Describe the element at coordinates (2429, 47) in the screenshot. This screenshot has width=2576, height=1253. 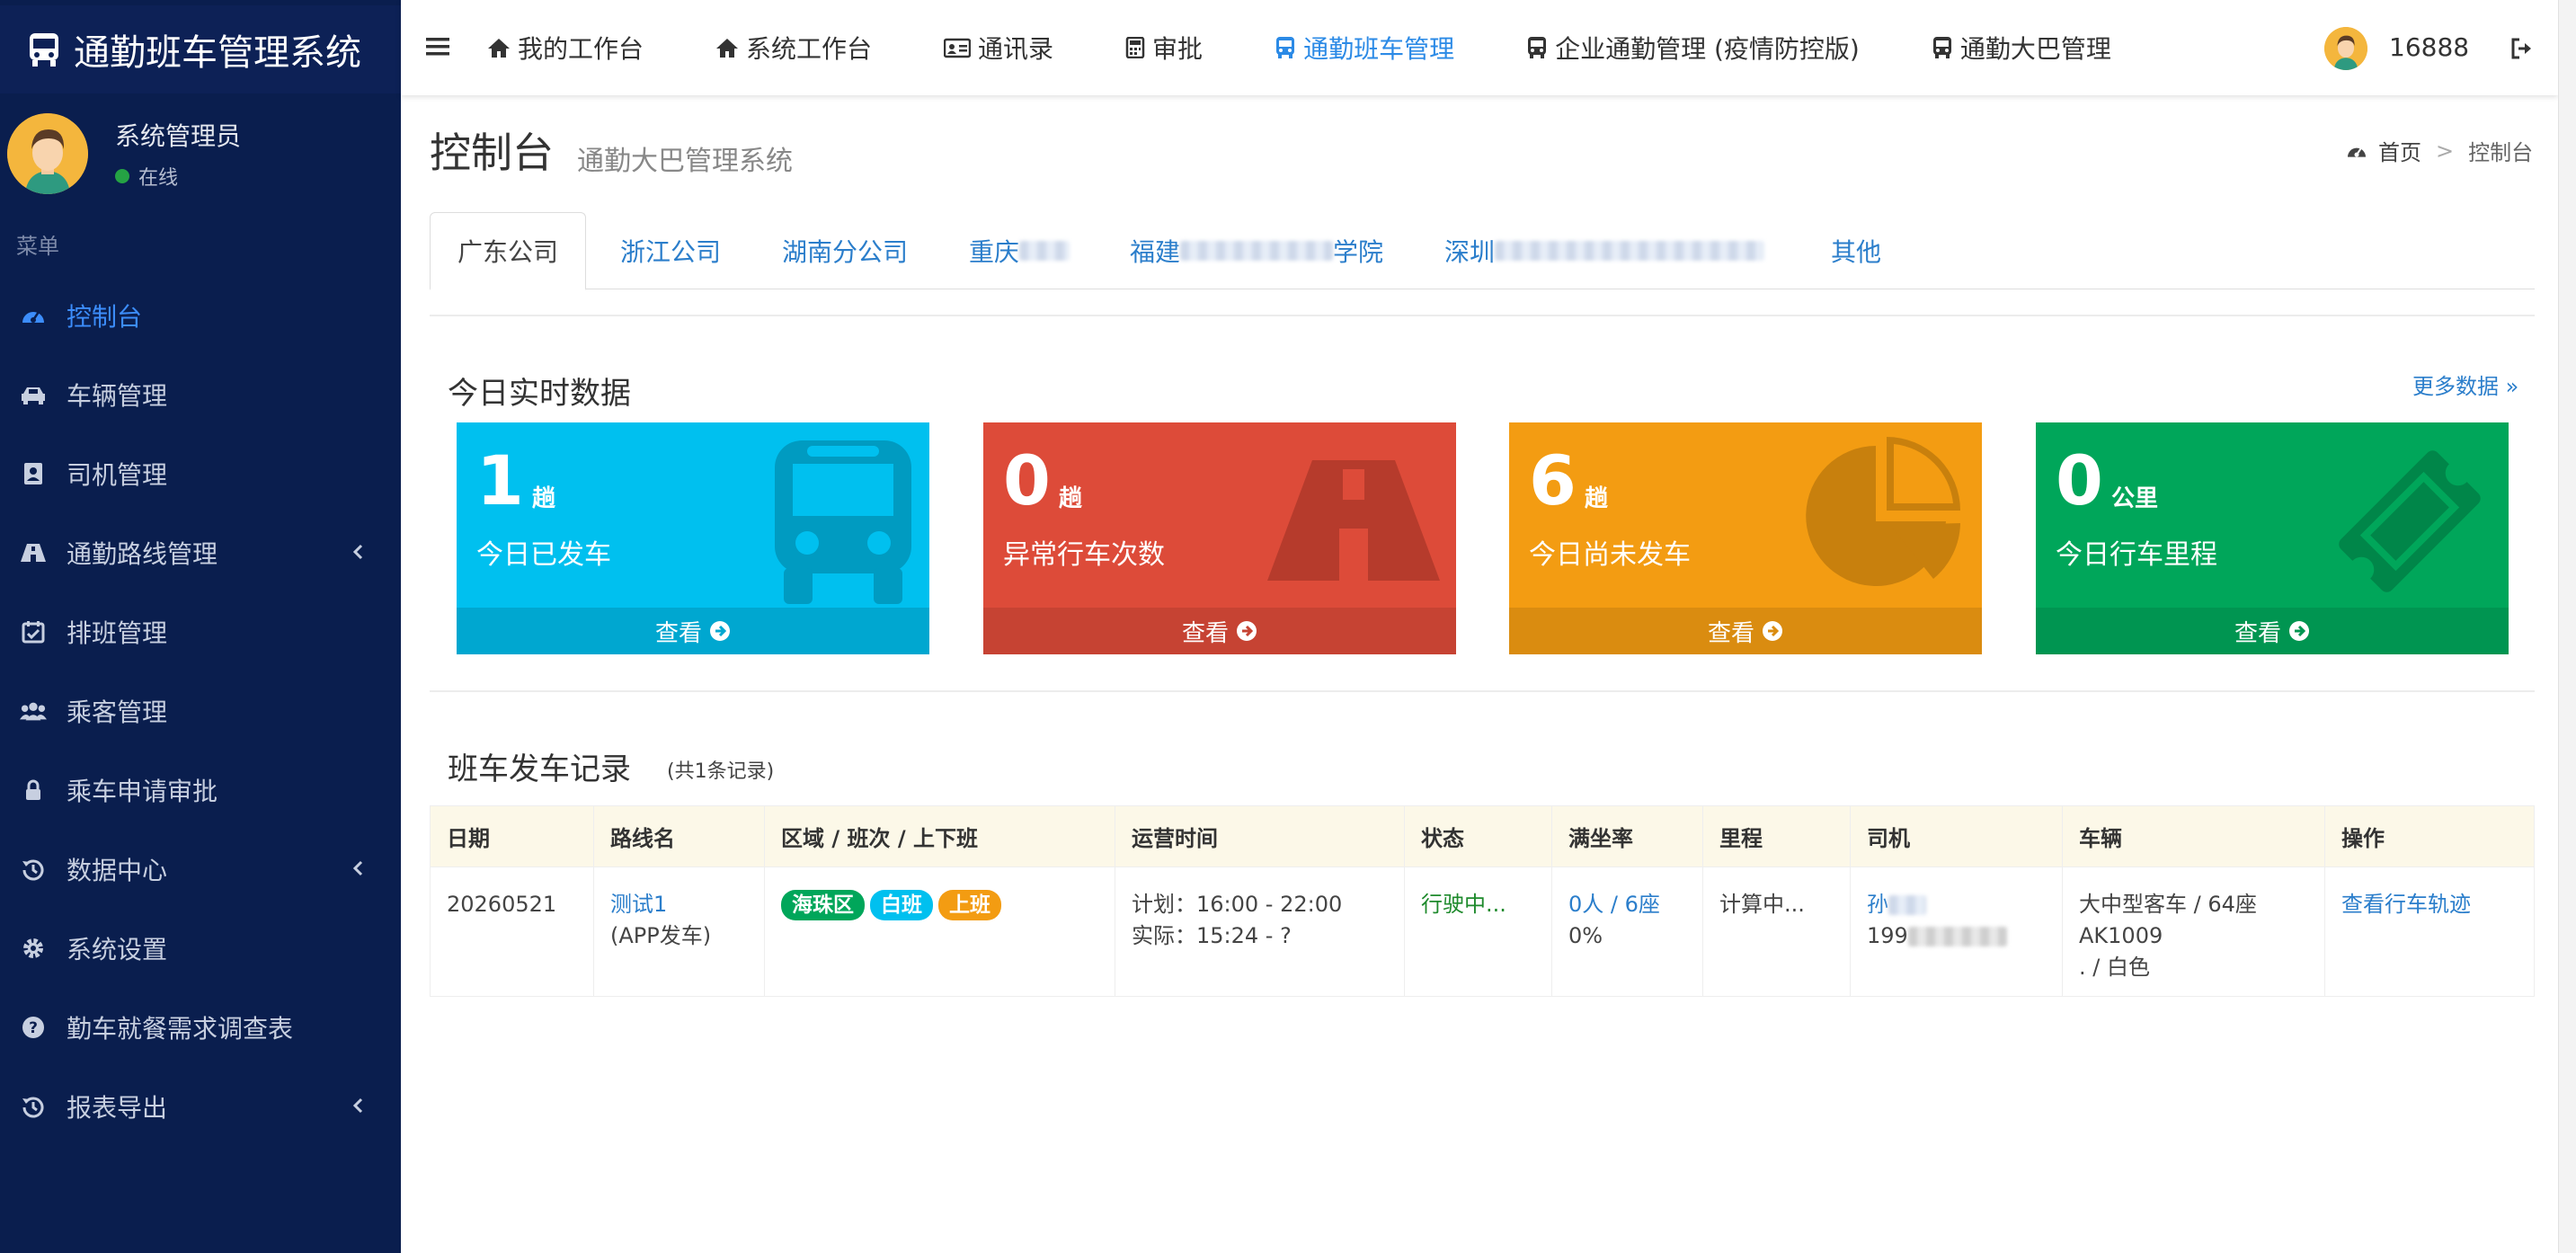
I see `top-user-name: 16888` at that location.